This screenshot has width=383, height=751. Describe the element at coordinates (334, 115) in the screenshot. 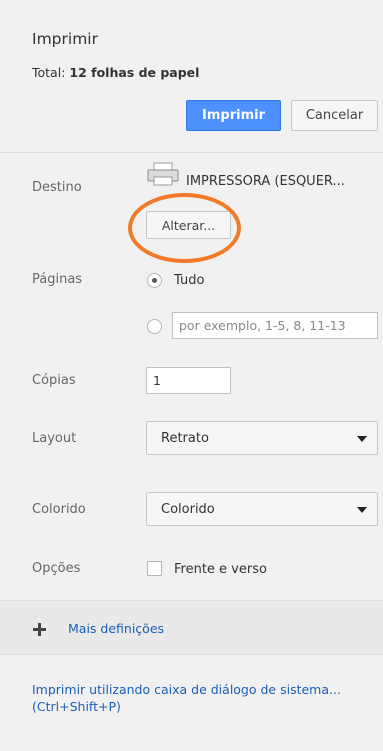

I see `cancel-button: Cancelar` at that location.